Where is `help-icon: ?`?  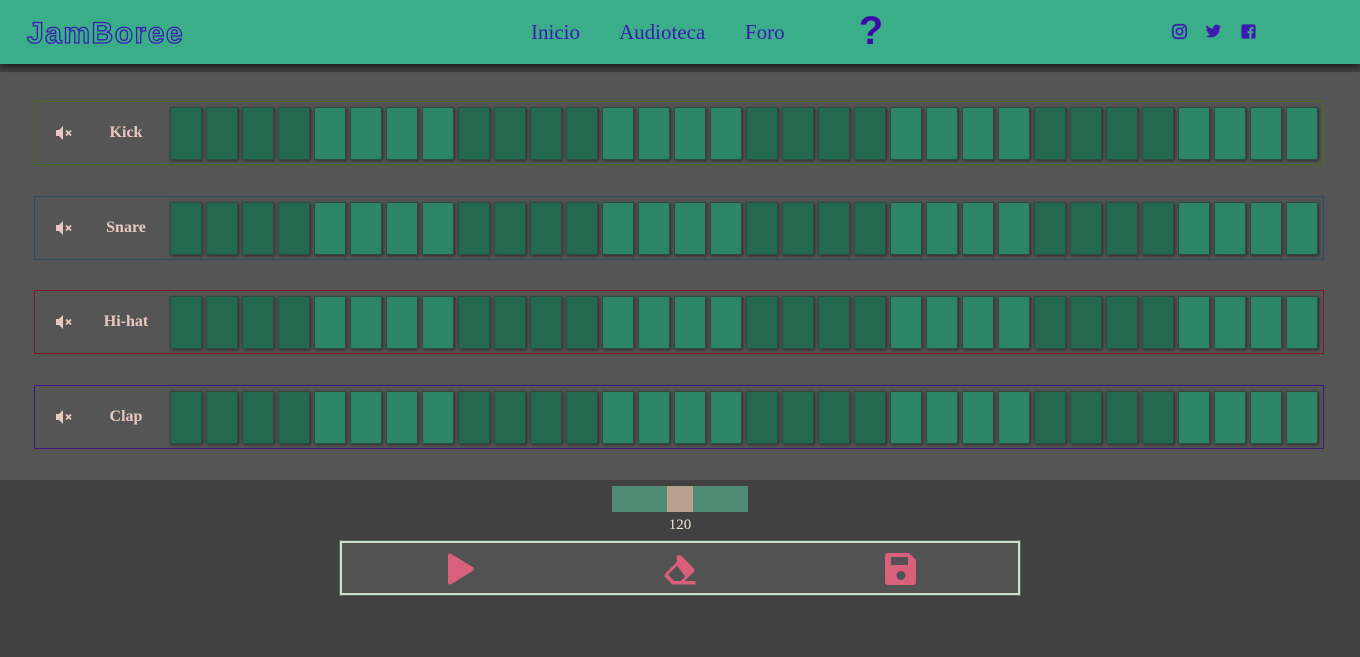 help-icon: ? is located at coordinates (871, 31).